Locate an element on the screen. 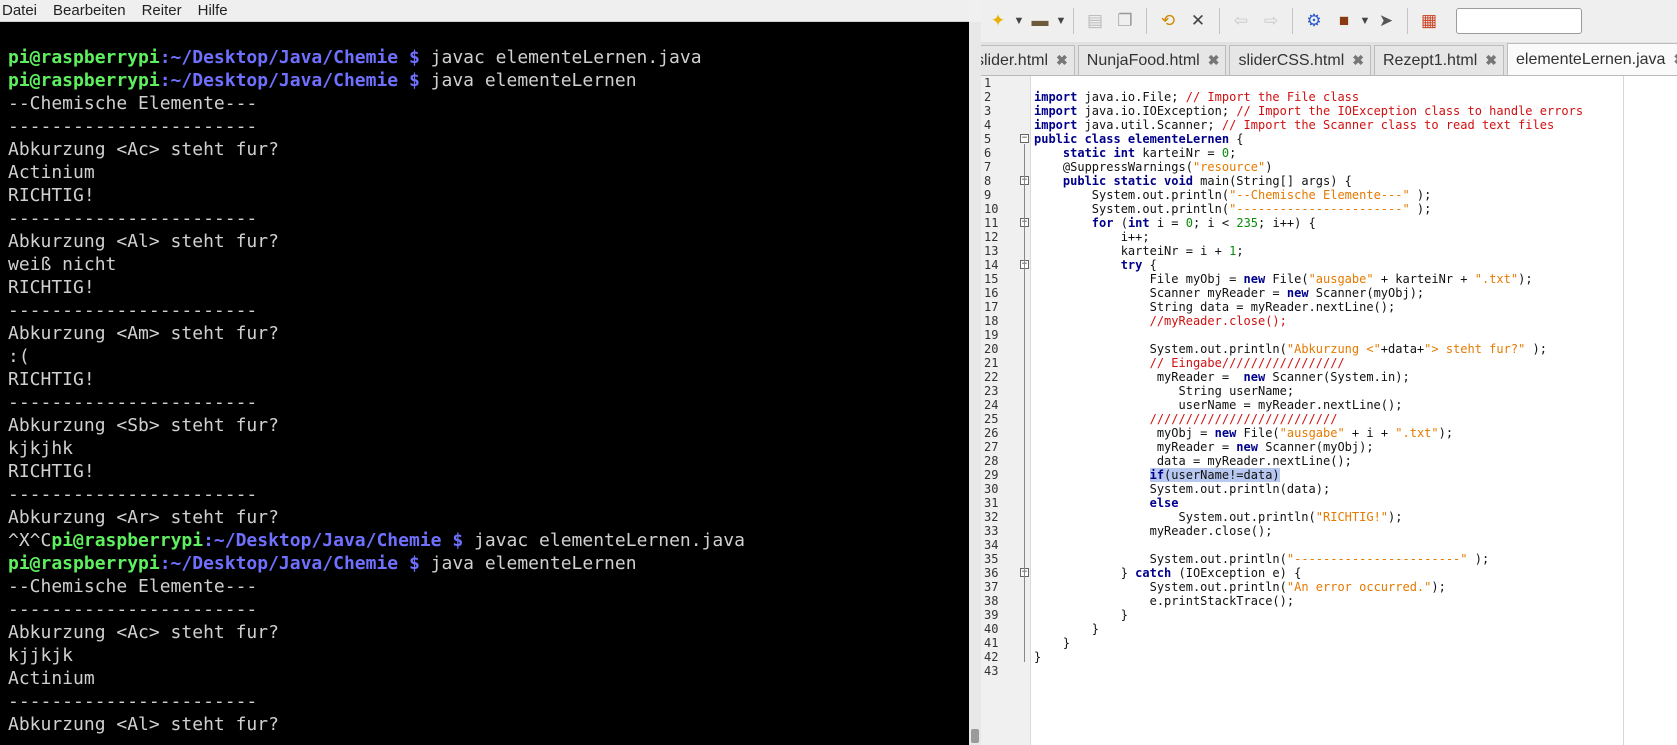  open-folder-icon: ▬ is located at coordinates (1040, 21).